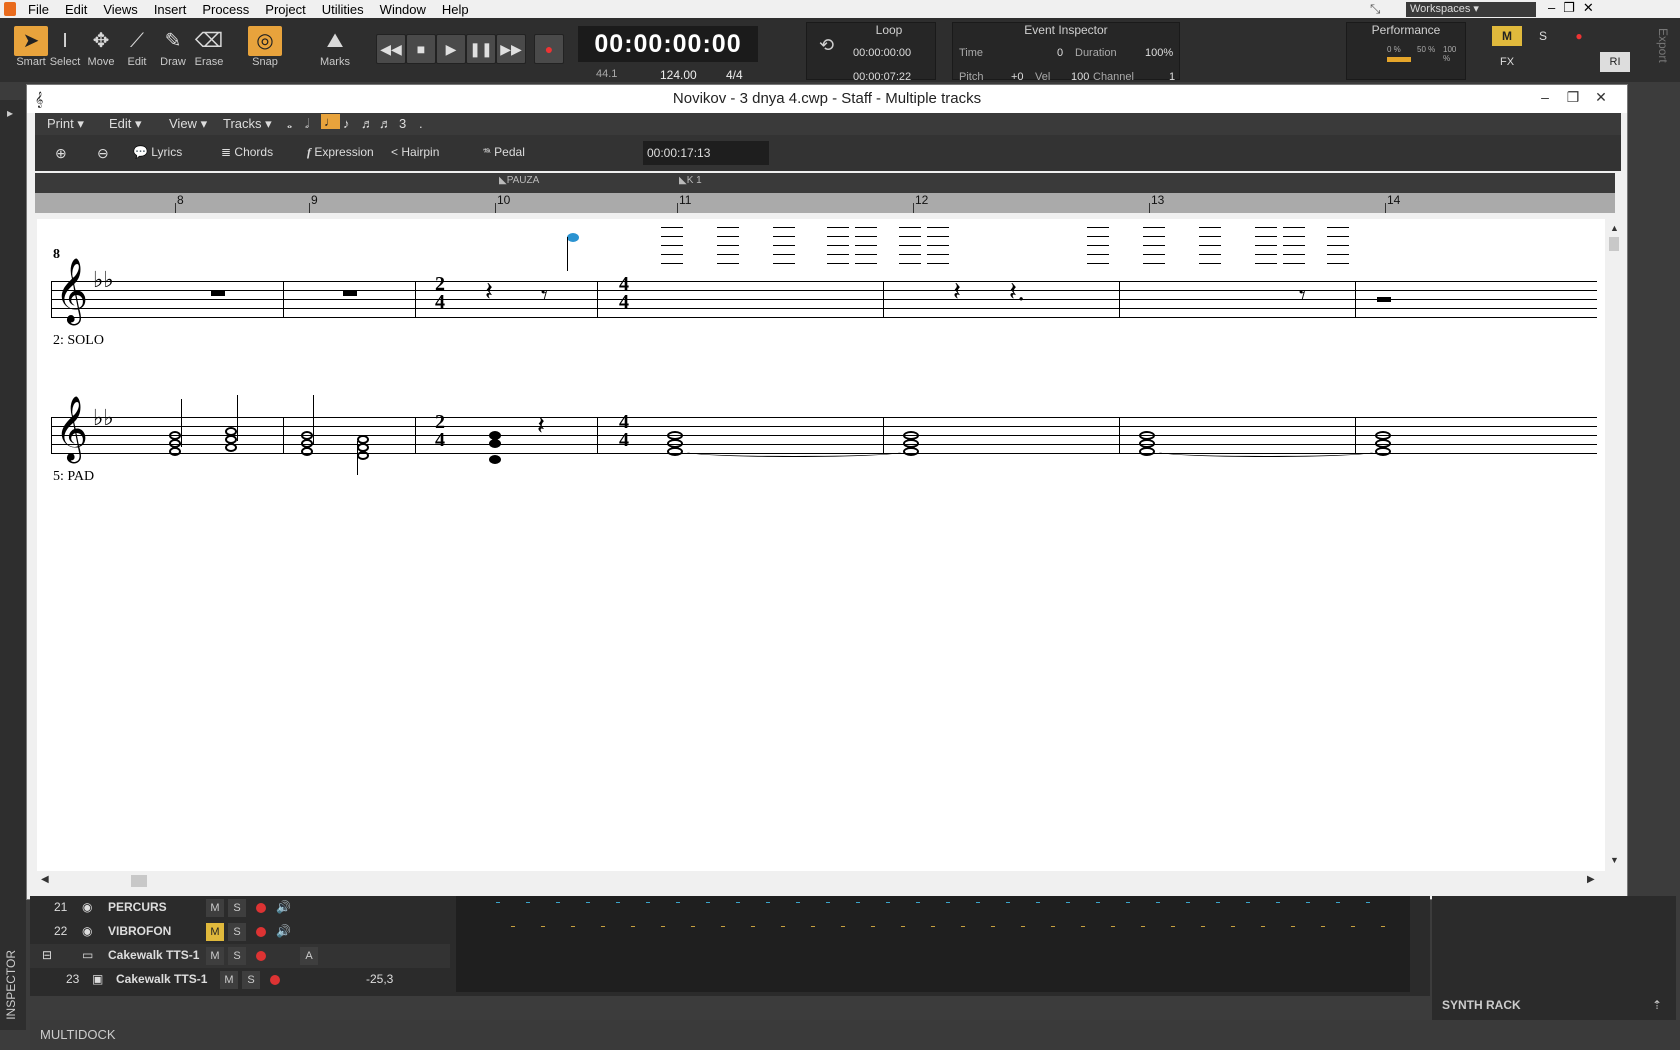 This screenshot has height=1050, width=1680. Describe the element at coordinates (734, 75) in the screenshot. I see `meter: 4/4` at that location.